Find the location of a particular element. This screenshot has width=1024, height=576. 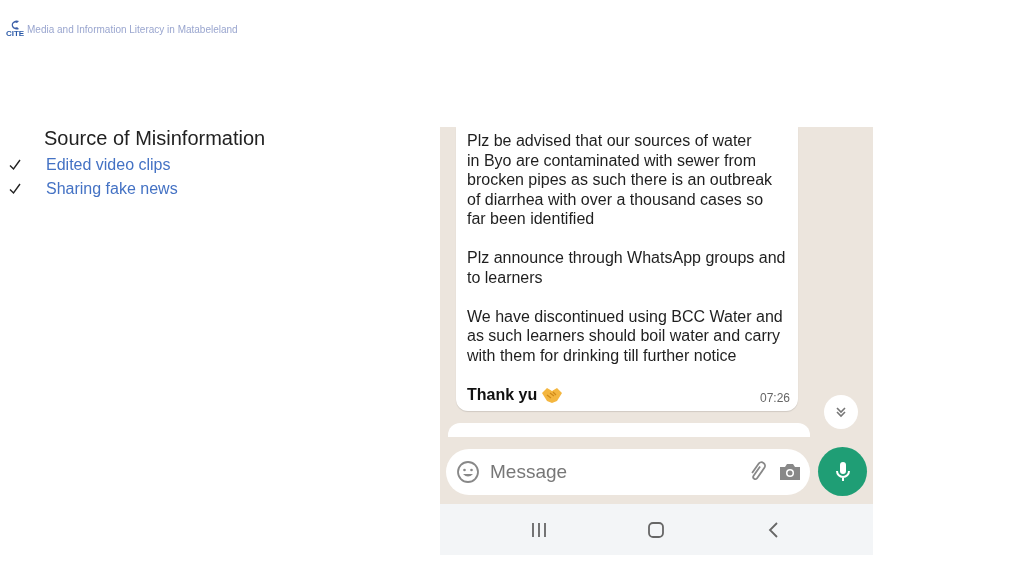

bullet-text: Edited video clips is located at coordinates (108, 165).